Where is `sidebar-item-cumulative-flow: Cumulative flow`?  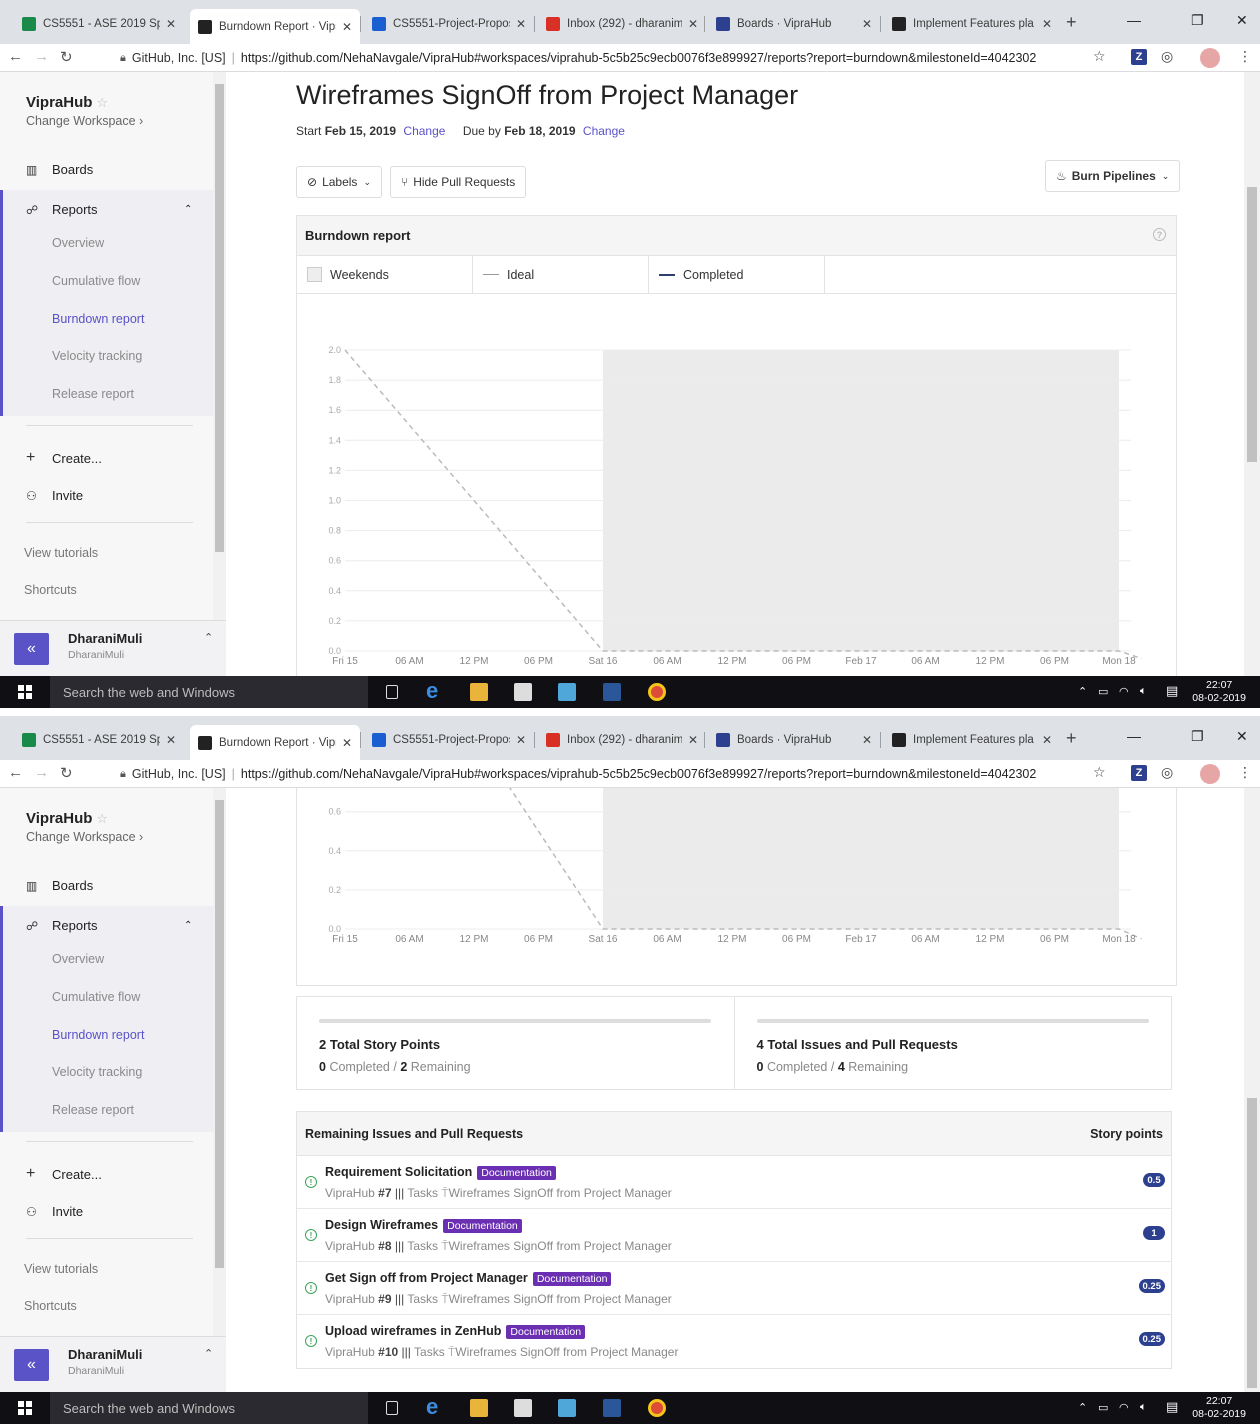 sidebar-item-cumulative-flow: Cumulative flow is located at coordinates (96, 281).